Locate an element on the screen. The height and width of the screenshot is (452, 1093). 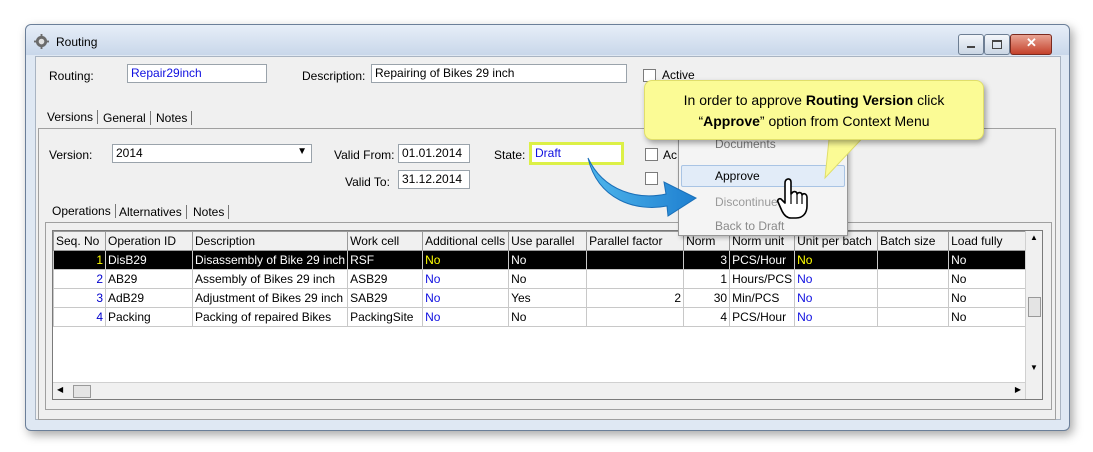
cell: 30 is located at coordinates (707, 298).